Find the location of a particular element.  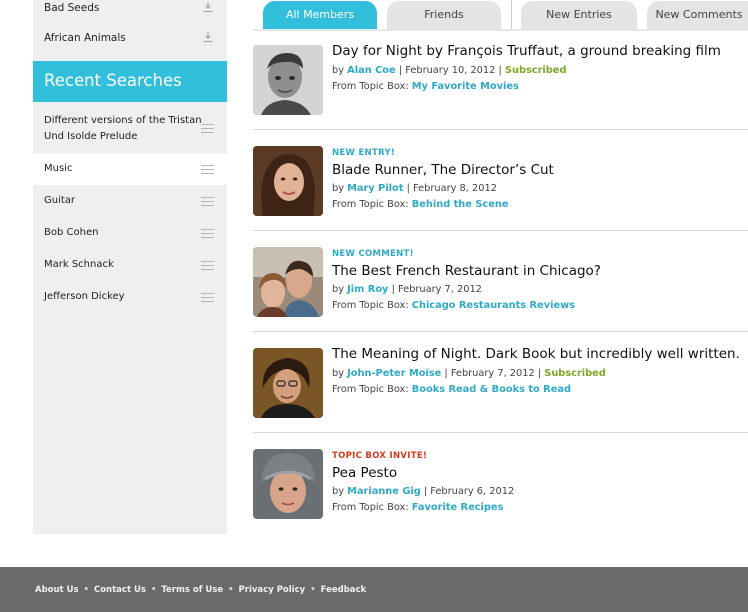

recent-search-item: Bob Cohen is located at coordinates (130, 233).